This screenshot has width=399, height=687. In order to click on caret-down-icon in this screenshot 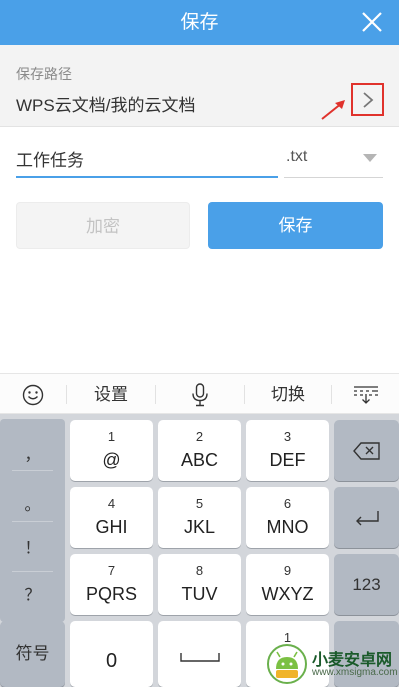, I will do `click(370, 158)`.